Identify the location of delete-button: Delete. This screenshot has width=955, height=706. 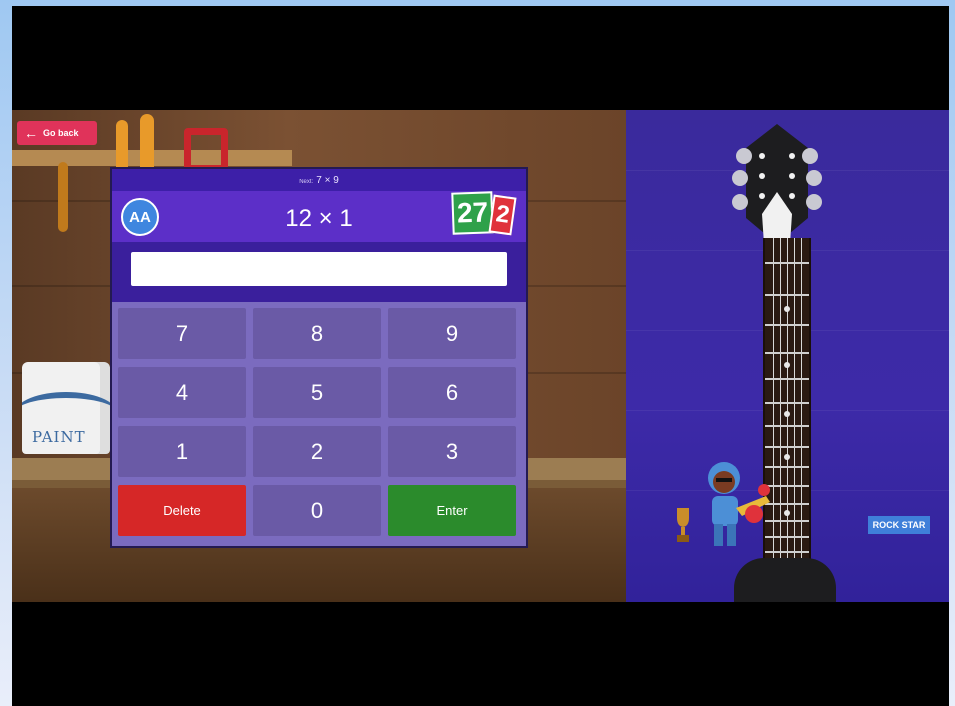
(182, 510).